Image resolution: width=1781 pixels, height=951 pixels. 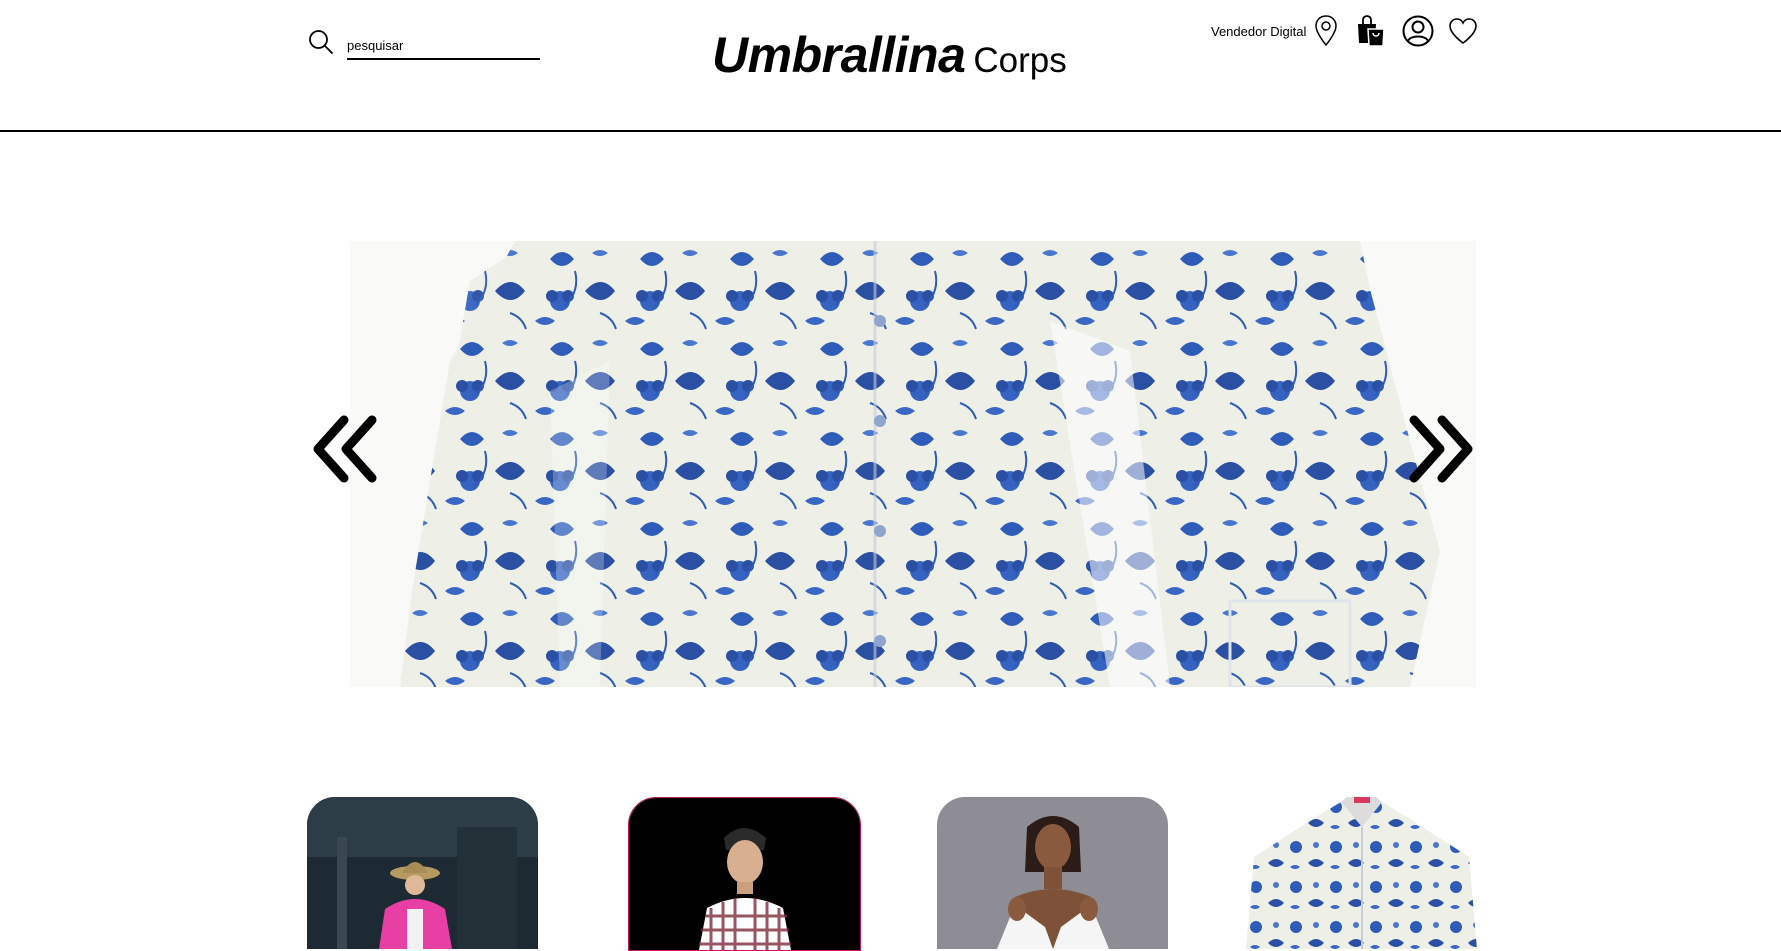 What do you see at coordinates (344, 449) in the screenshot?
I see `double-chevron-left-icon` at bounding box center [344, 449].